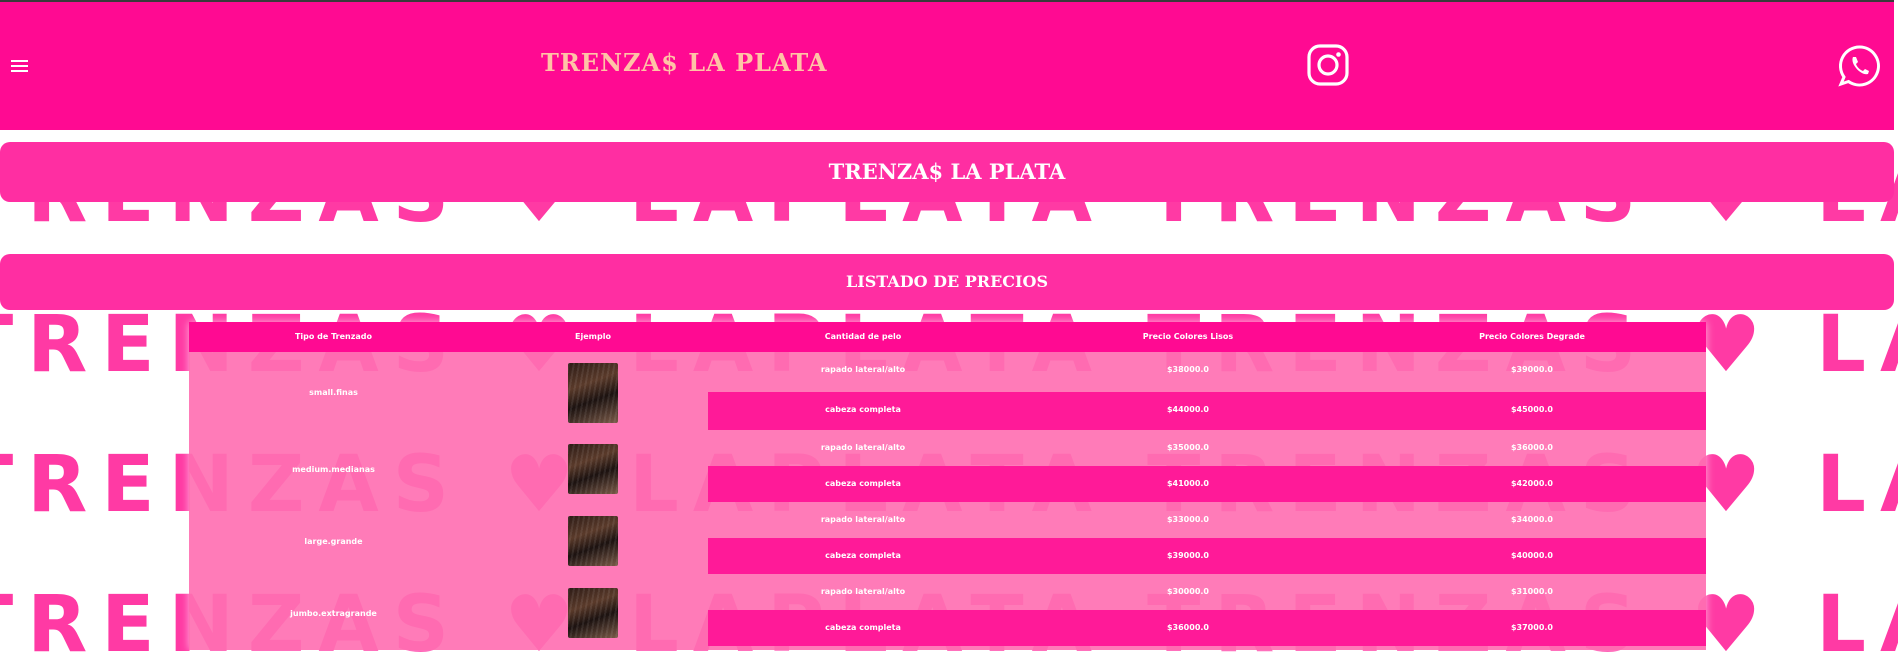 This screenshot has height=658, width=1898. Describe the element at coordinates (1187, 369) in the screenshot. I see `price-solid-cell: $38000.0` at that location.